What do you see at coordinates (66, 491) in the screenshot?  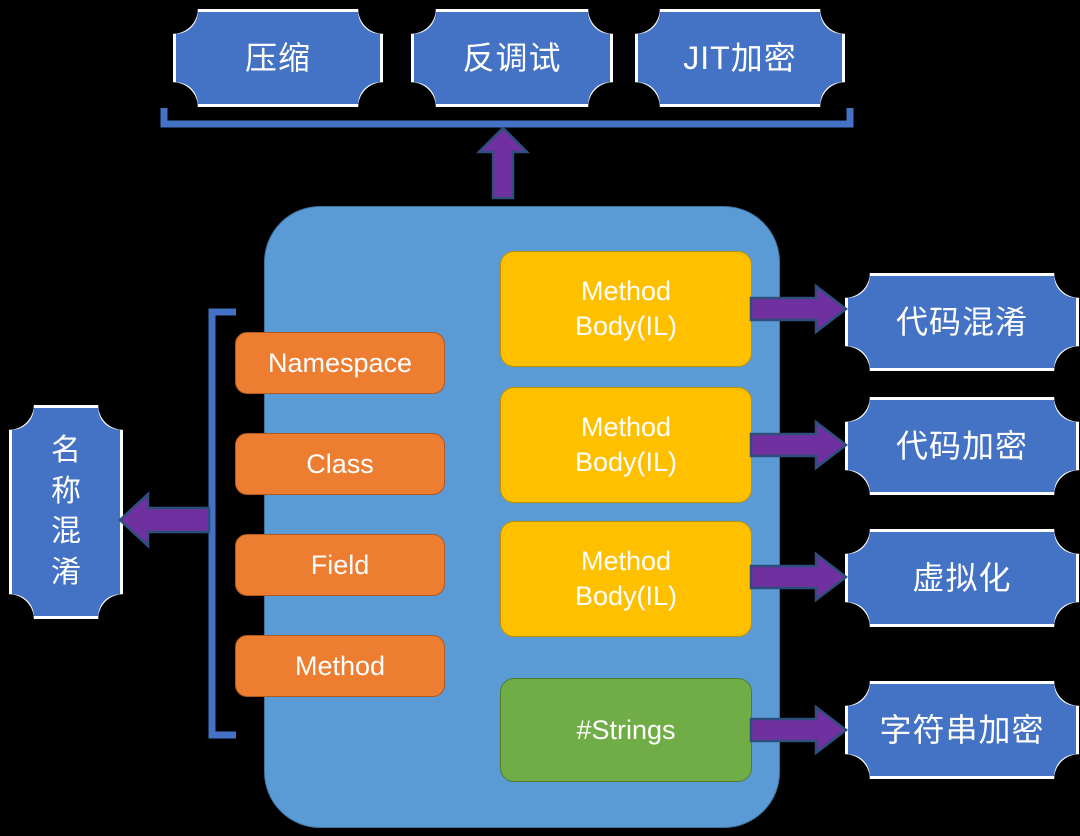 I see `label-char: 称` at bounding box center [66, 491].